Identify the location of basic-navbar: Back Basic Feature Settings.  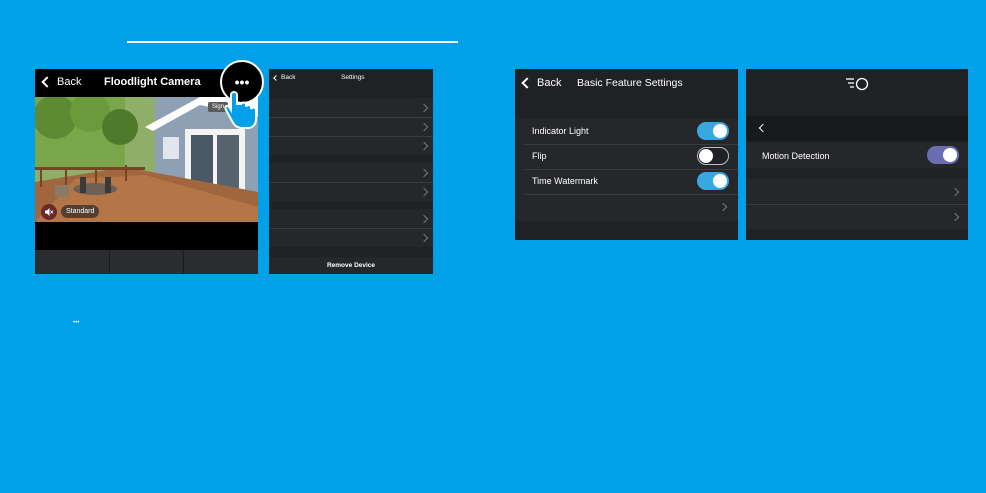
(626, 83).